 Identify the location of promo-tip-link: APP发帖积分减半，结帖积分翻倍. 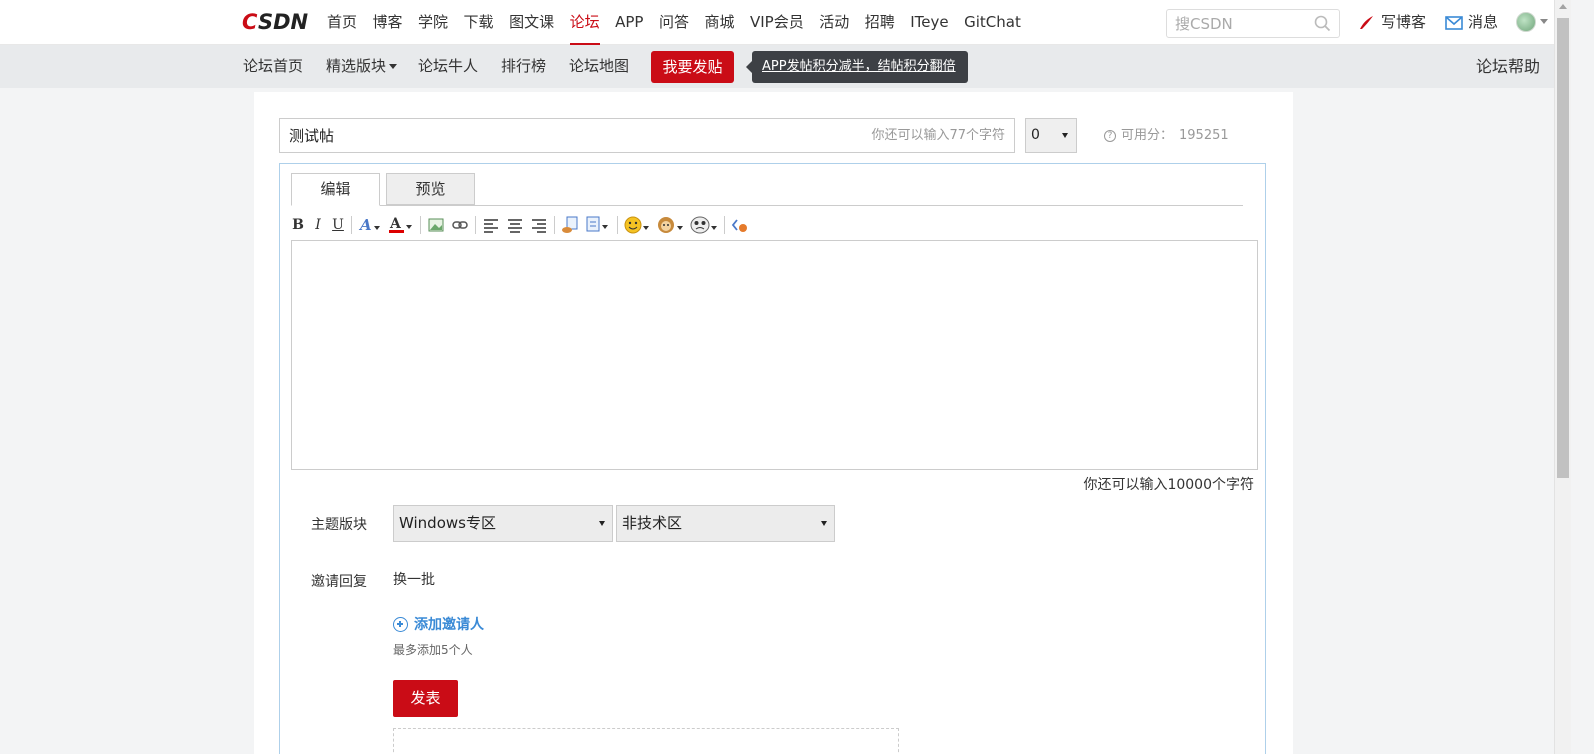
(857, 67).